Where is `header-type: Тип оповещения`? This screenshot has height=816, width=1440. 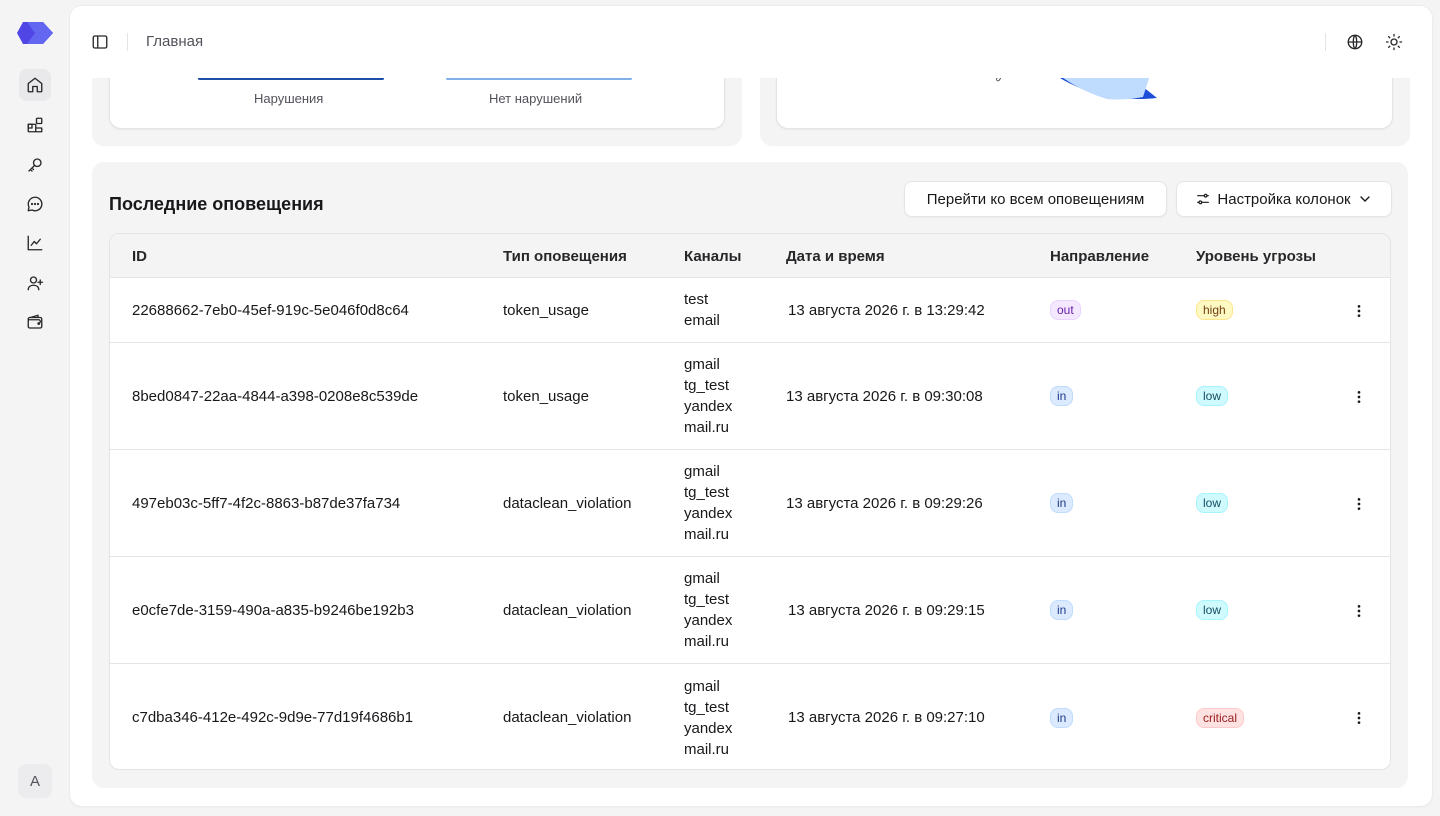 header-type: Тип оповещения is located at coordinates (565, 256).